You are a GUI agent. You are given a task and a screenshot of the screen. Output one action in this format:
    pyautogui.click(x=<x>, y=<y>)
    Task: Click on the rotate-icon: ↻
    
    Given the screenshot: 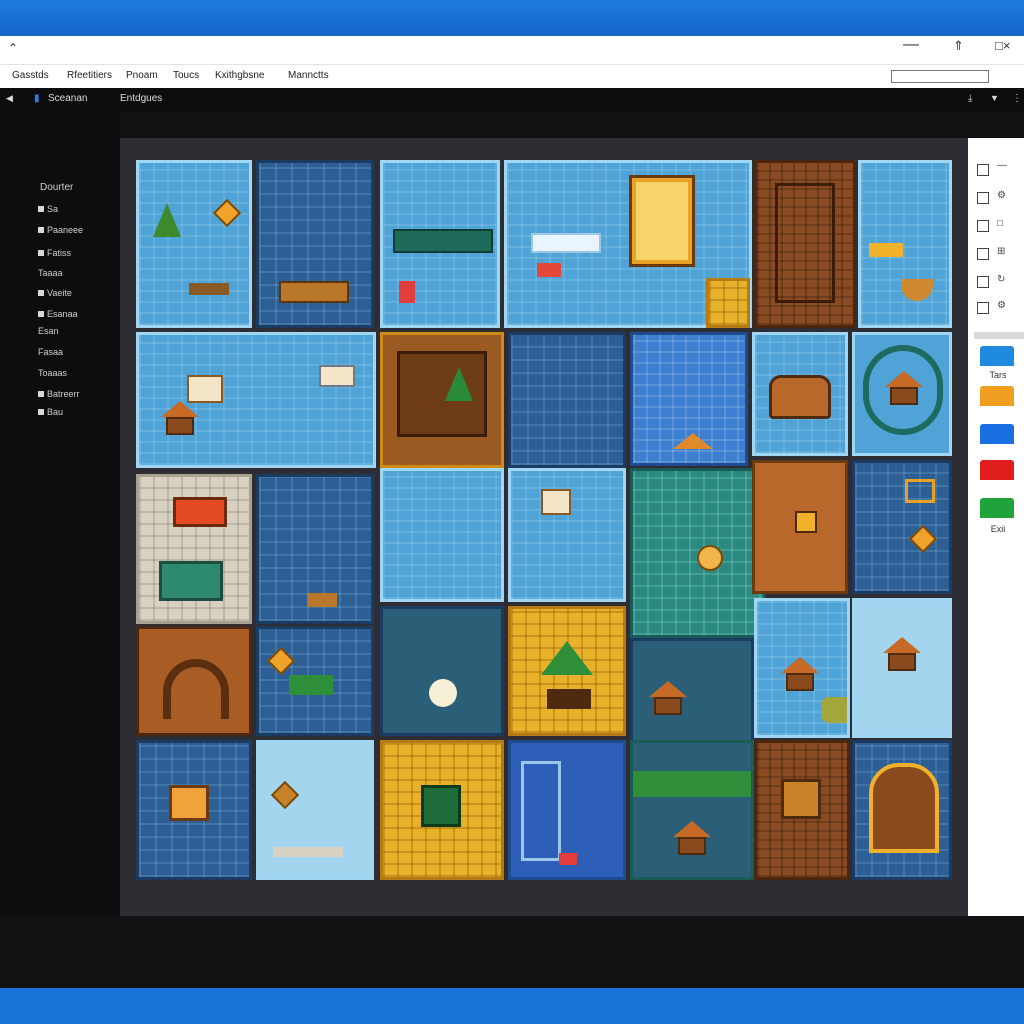 What is the action you would take?
    pyautogui.click(x=1001, y=279)
    